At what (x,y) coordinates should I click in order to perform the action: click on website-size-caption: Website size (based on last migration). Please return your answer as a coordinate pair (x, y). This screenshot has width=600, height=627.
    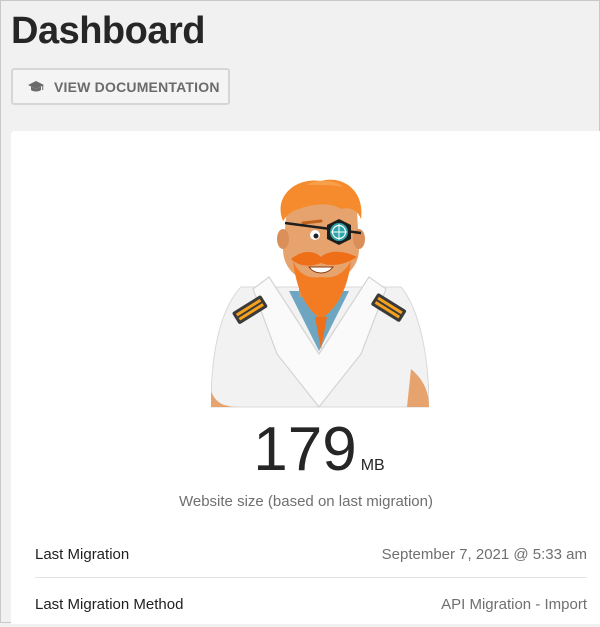
    Looking at the image, I should click on (305, 501).